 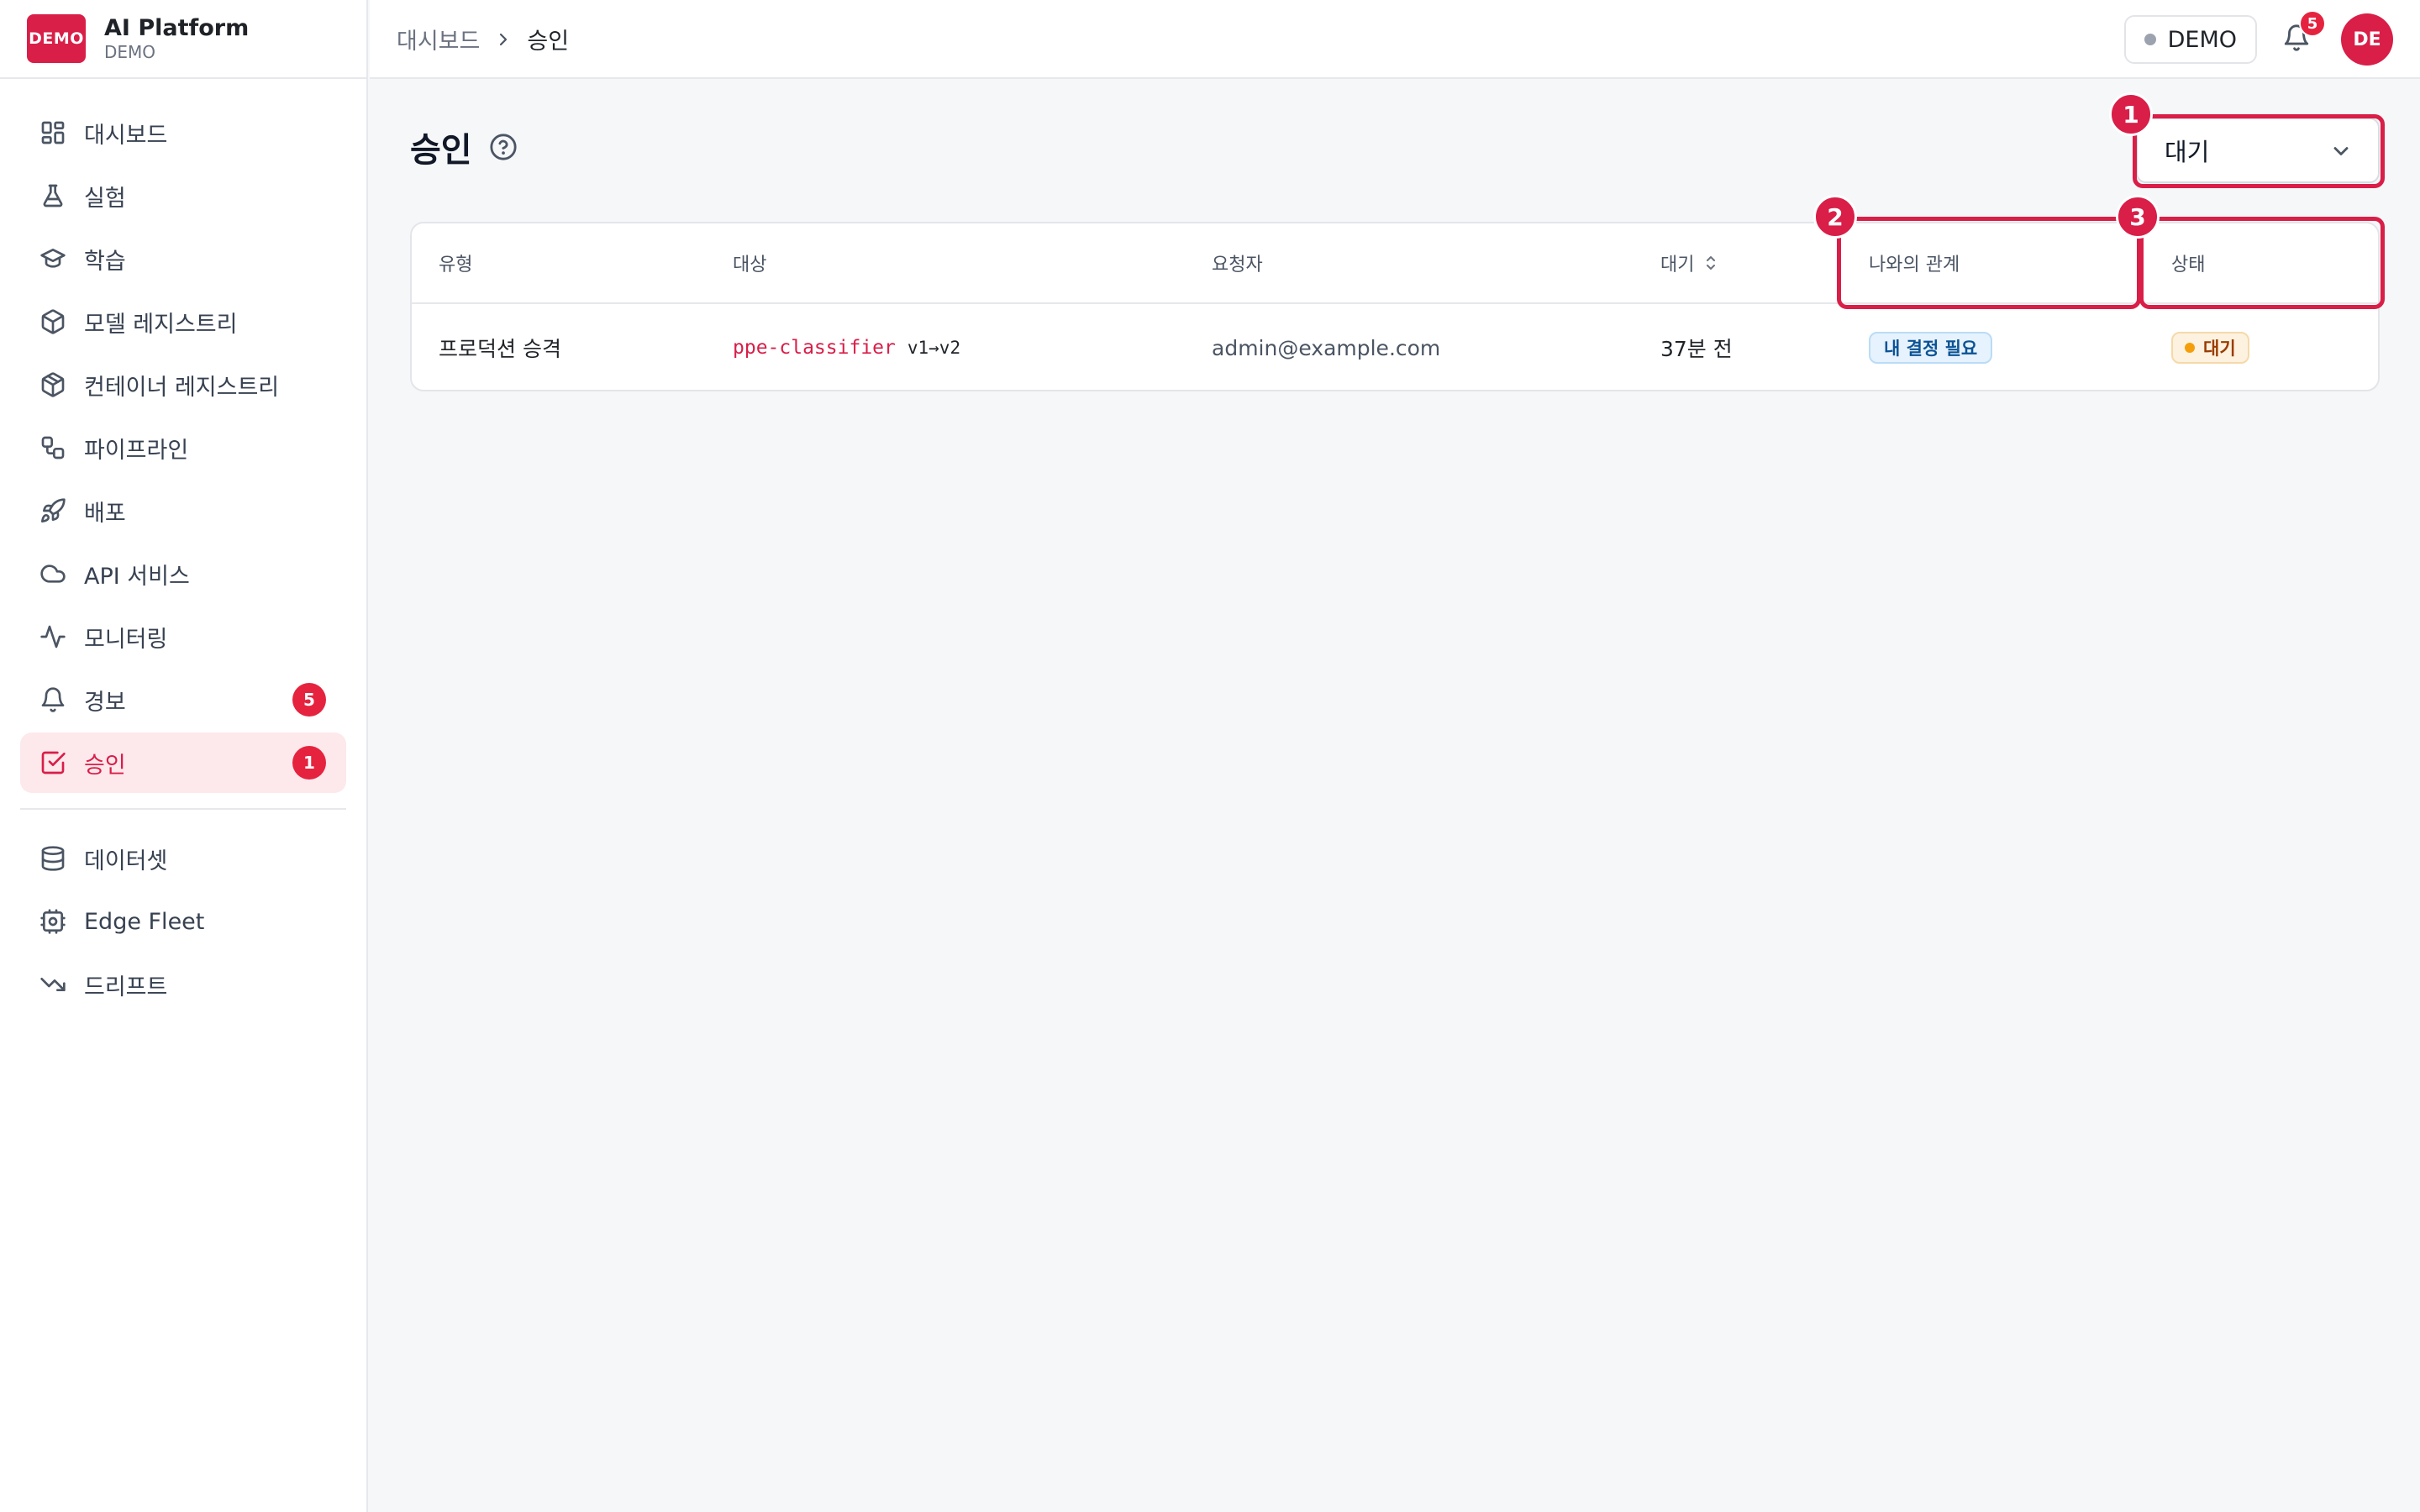 I want to click on user-avatar: DE, so click(x=2367, y=39).